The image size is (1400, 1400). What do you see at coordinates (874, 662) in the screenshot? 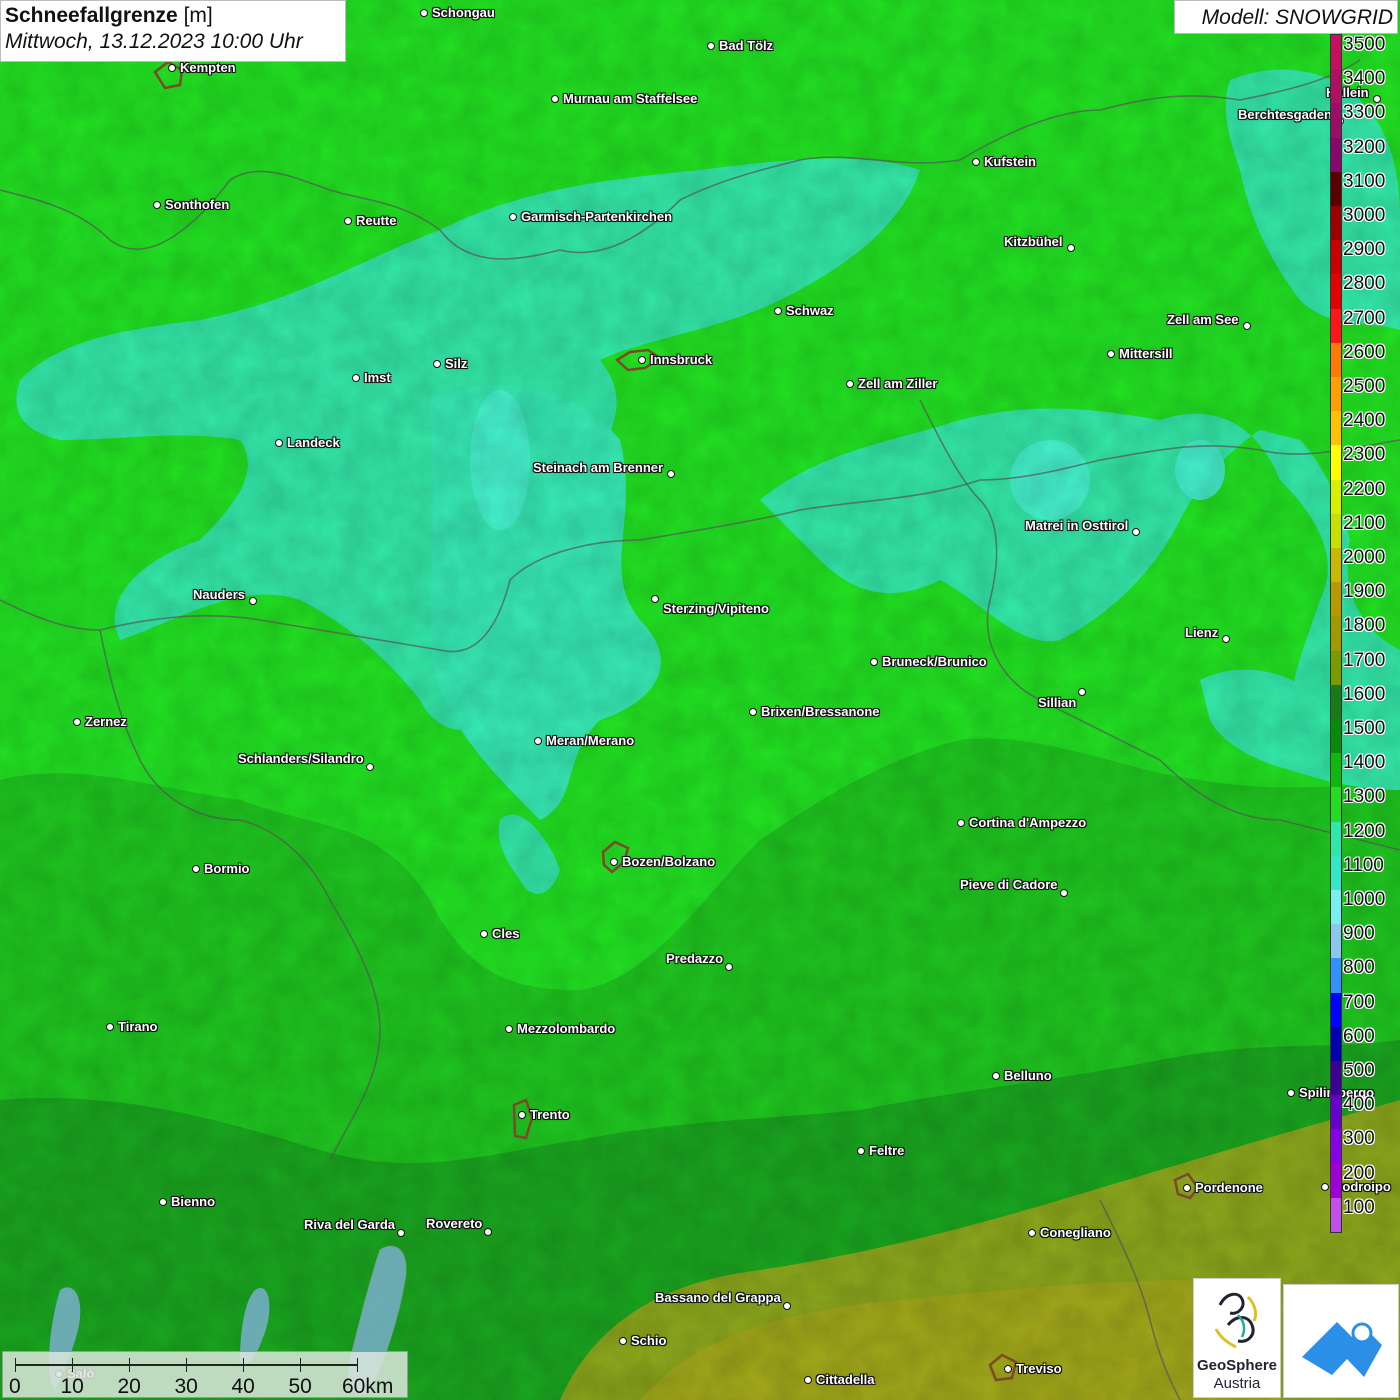
I see `city-marker-bruneck` at bounding box center [874, 662].